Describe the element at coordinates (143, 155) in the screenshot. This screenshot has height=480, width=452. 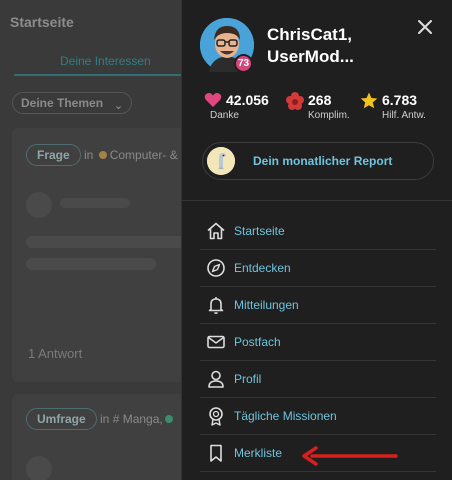
I see `topic-label: Computer- &` at that location.